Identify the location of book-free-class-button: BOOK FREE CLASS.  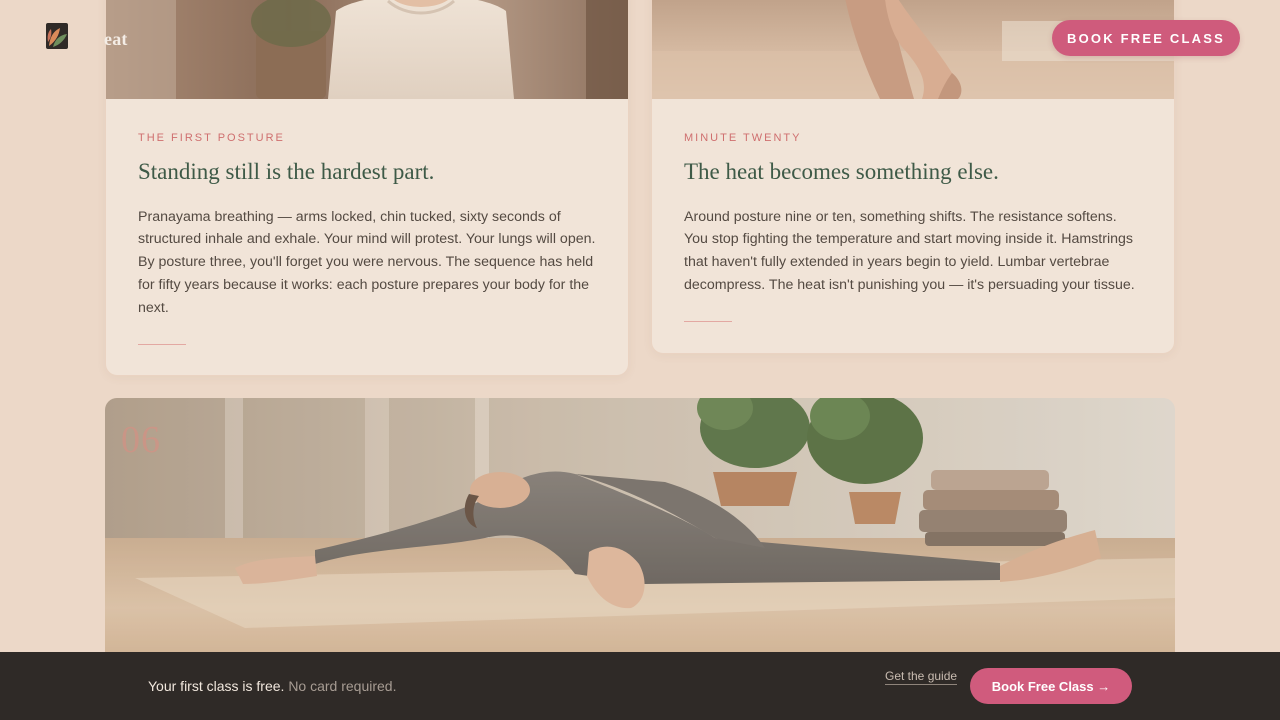
(1146, 38).